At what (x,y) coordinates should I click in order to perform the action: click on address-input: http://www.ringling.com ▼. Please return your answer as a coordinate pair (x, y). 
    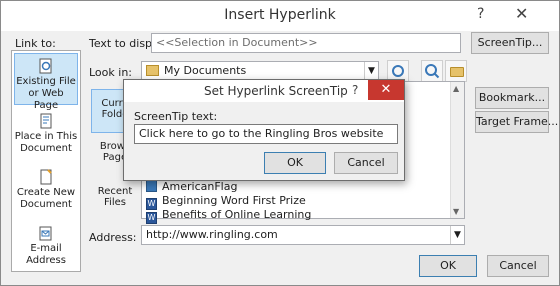
    Looking at the image, I should click on (303, 235).